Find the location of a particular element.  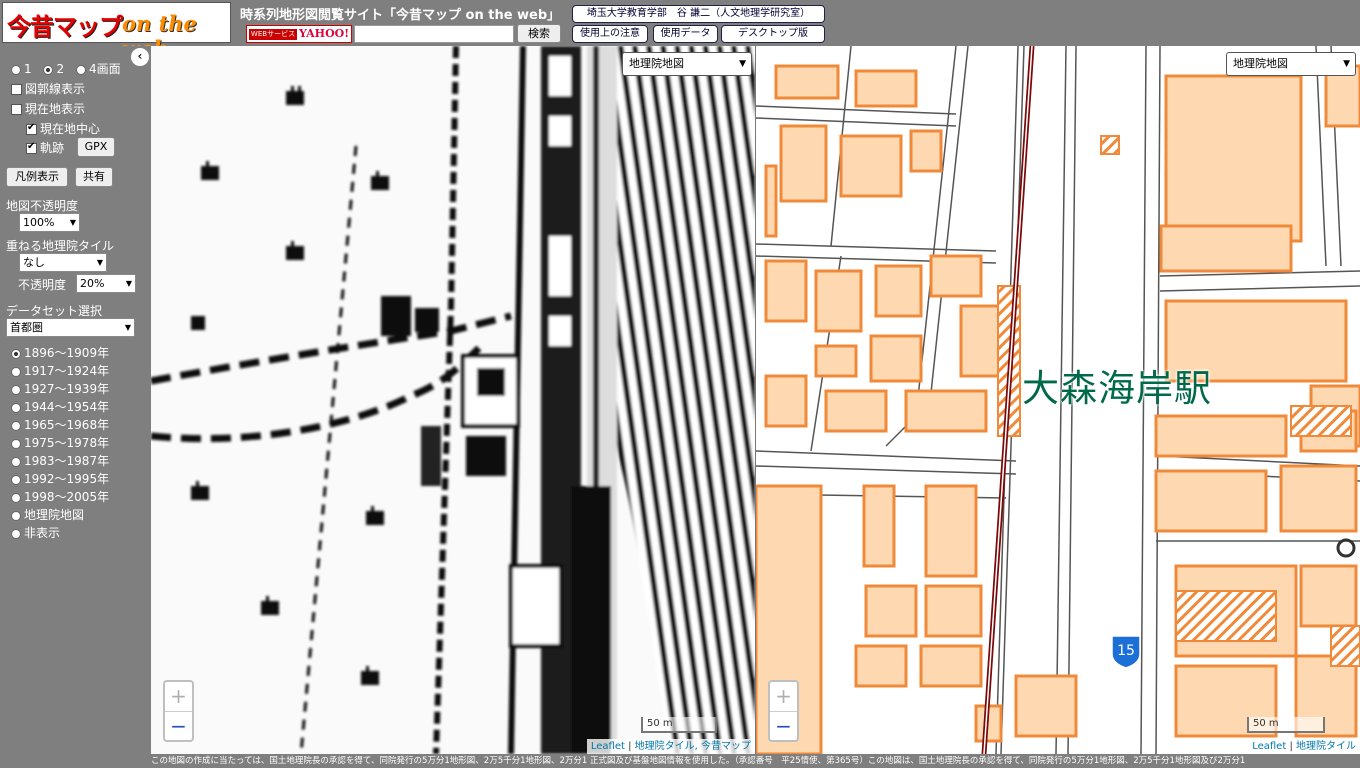

right-attribution: Leaflet | 地理院タイル is located at coordinates (1304, 746).